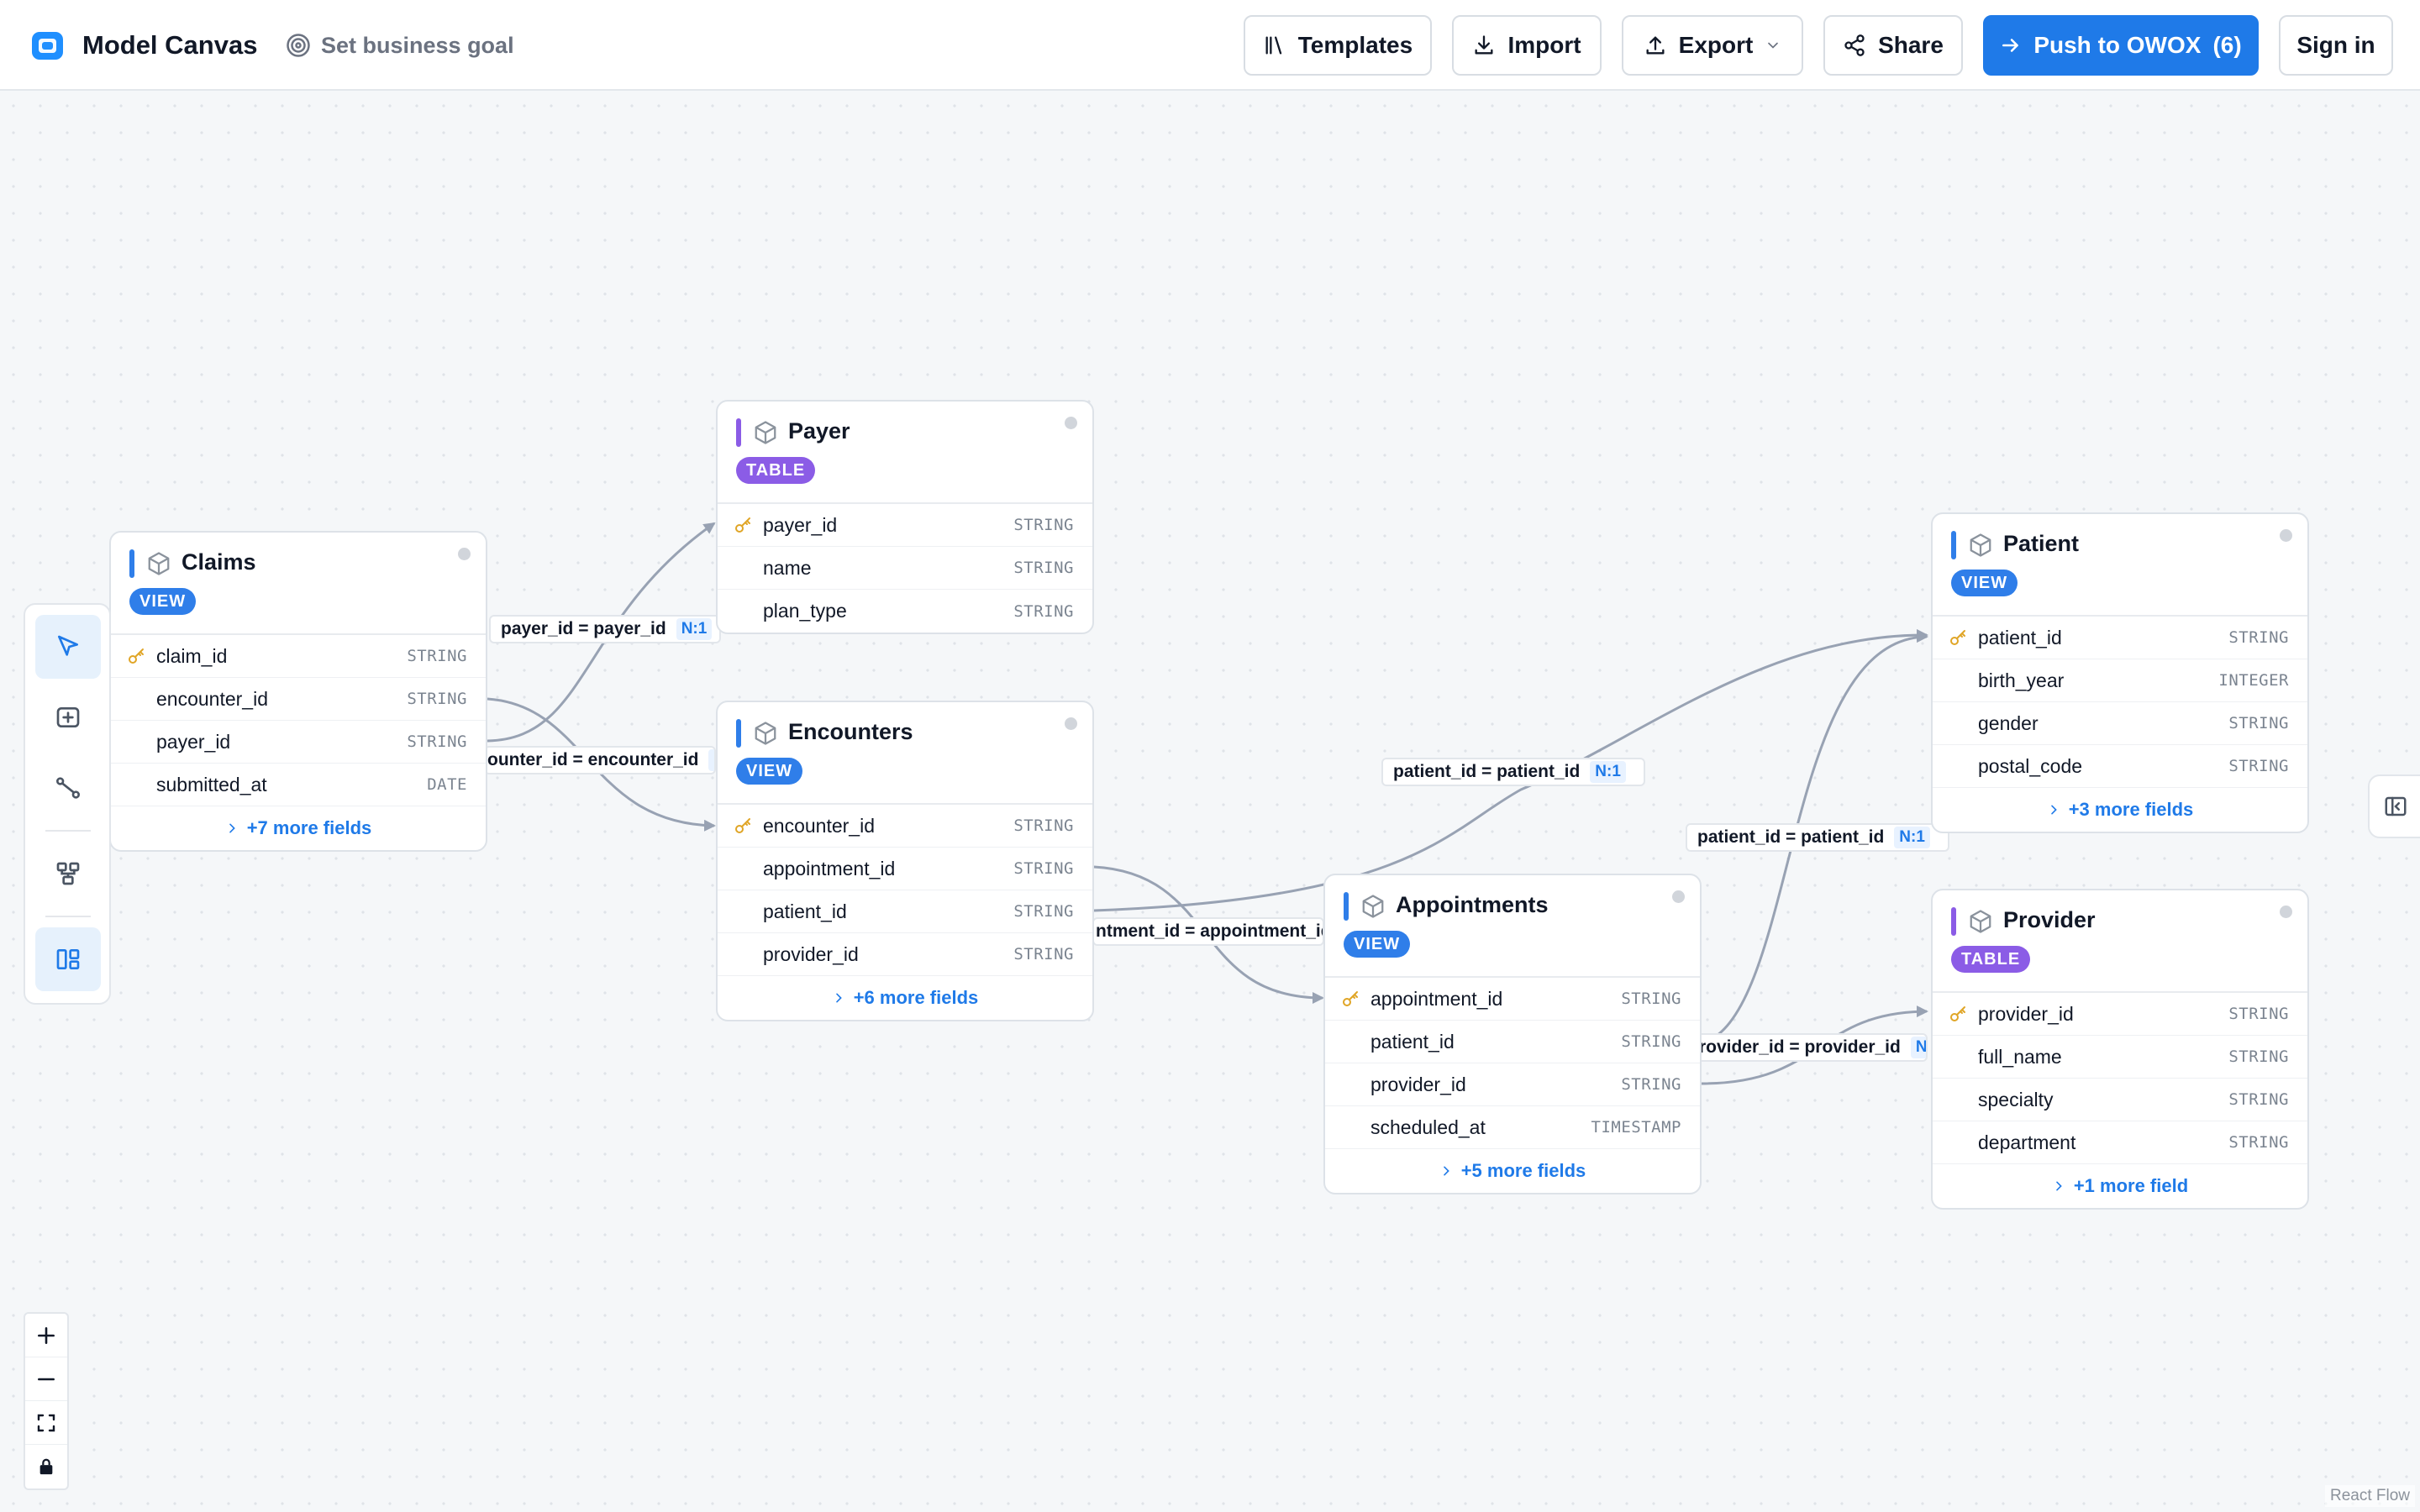  I want to click on layout-panel-tool-button, so click(68, 959).